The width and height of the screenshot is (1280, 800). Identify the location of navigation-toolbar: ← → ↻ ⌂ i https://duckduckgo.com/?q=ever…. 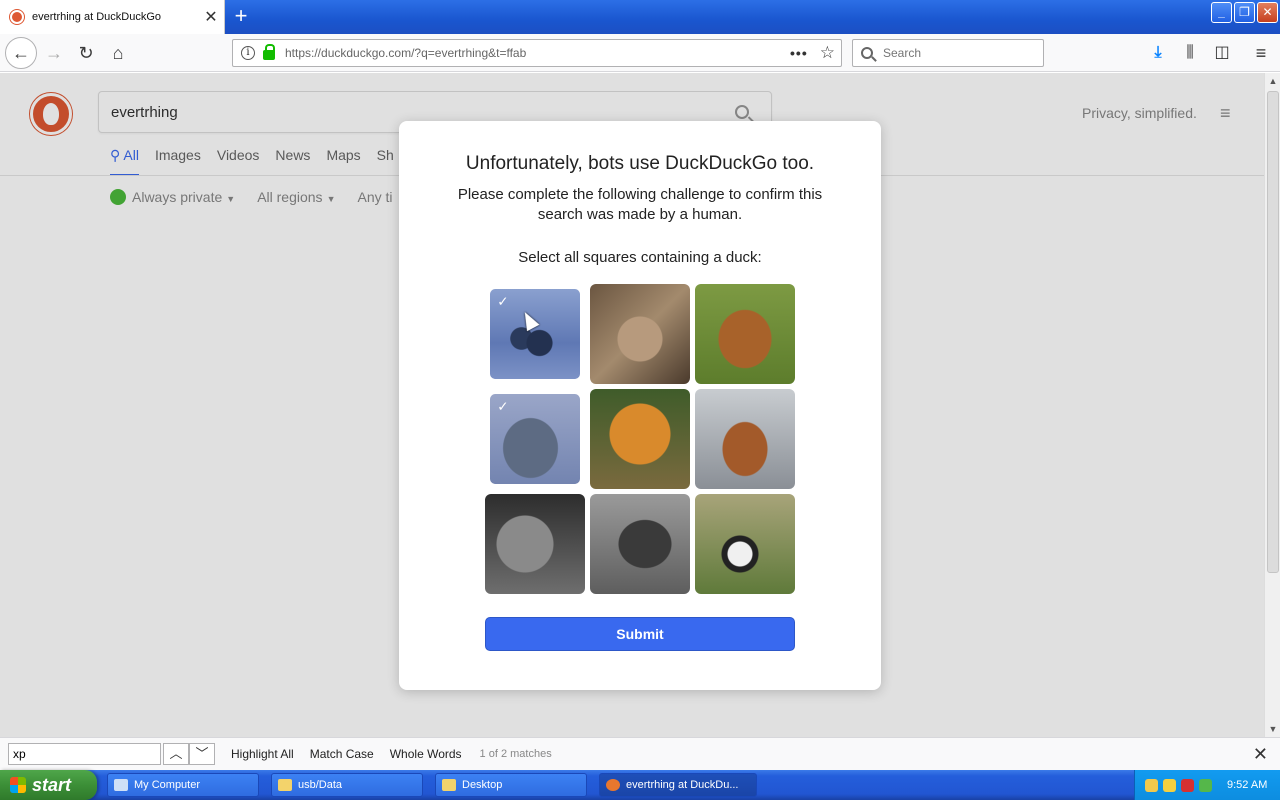
(640, 53).